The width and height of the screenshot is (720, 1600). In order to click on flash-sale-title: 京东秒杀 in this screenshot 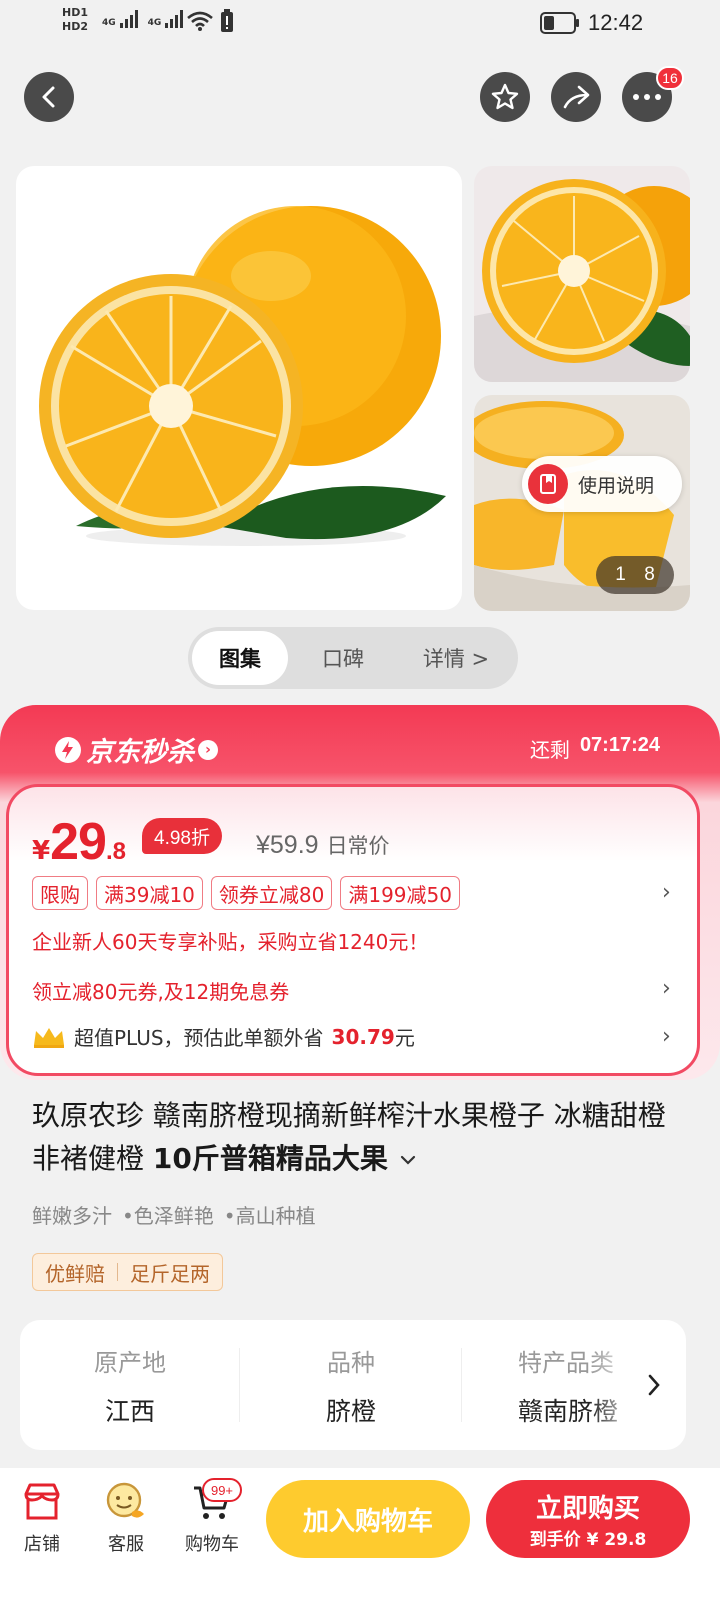, I will do `click(140, 752)`.